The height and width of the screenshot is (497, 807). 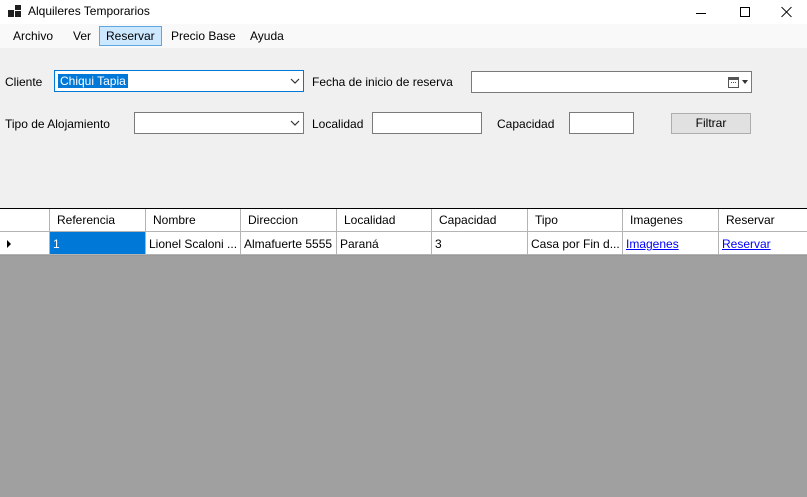 What do you see at coordinates (427, 123) in the screenshot?
I see `localidad-input` at bounding box center [427, 123].